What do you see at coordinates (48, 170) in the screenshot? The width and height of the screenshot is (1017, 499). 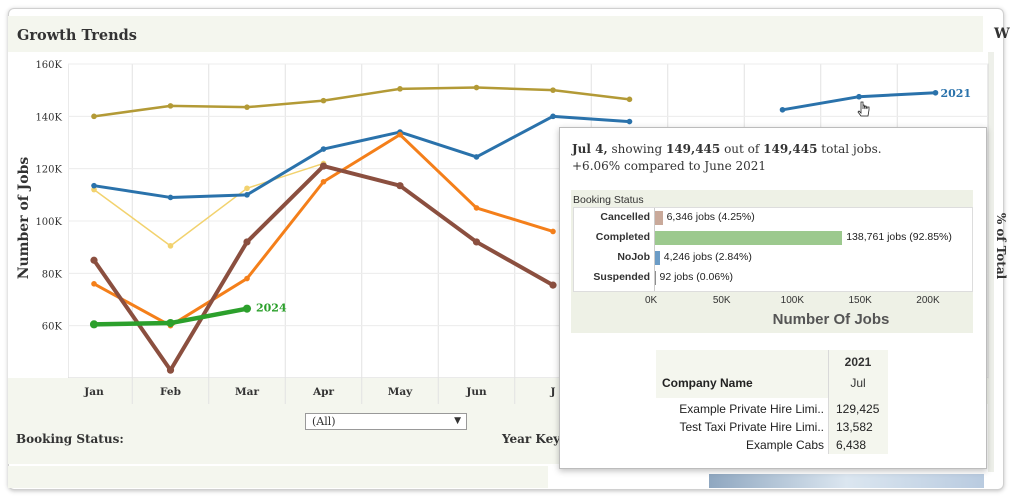 I see `y-tick-label: 120K` at bounding box center [48, 170].